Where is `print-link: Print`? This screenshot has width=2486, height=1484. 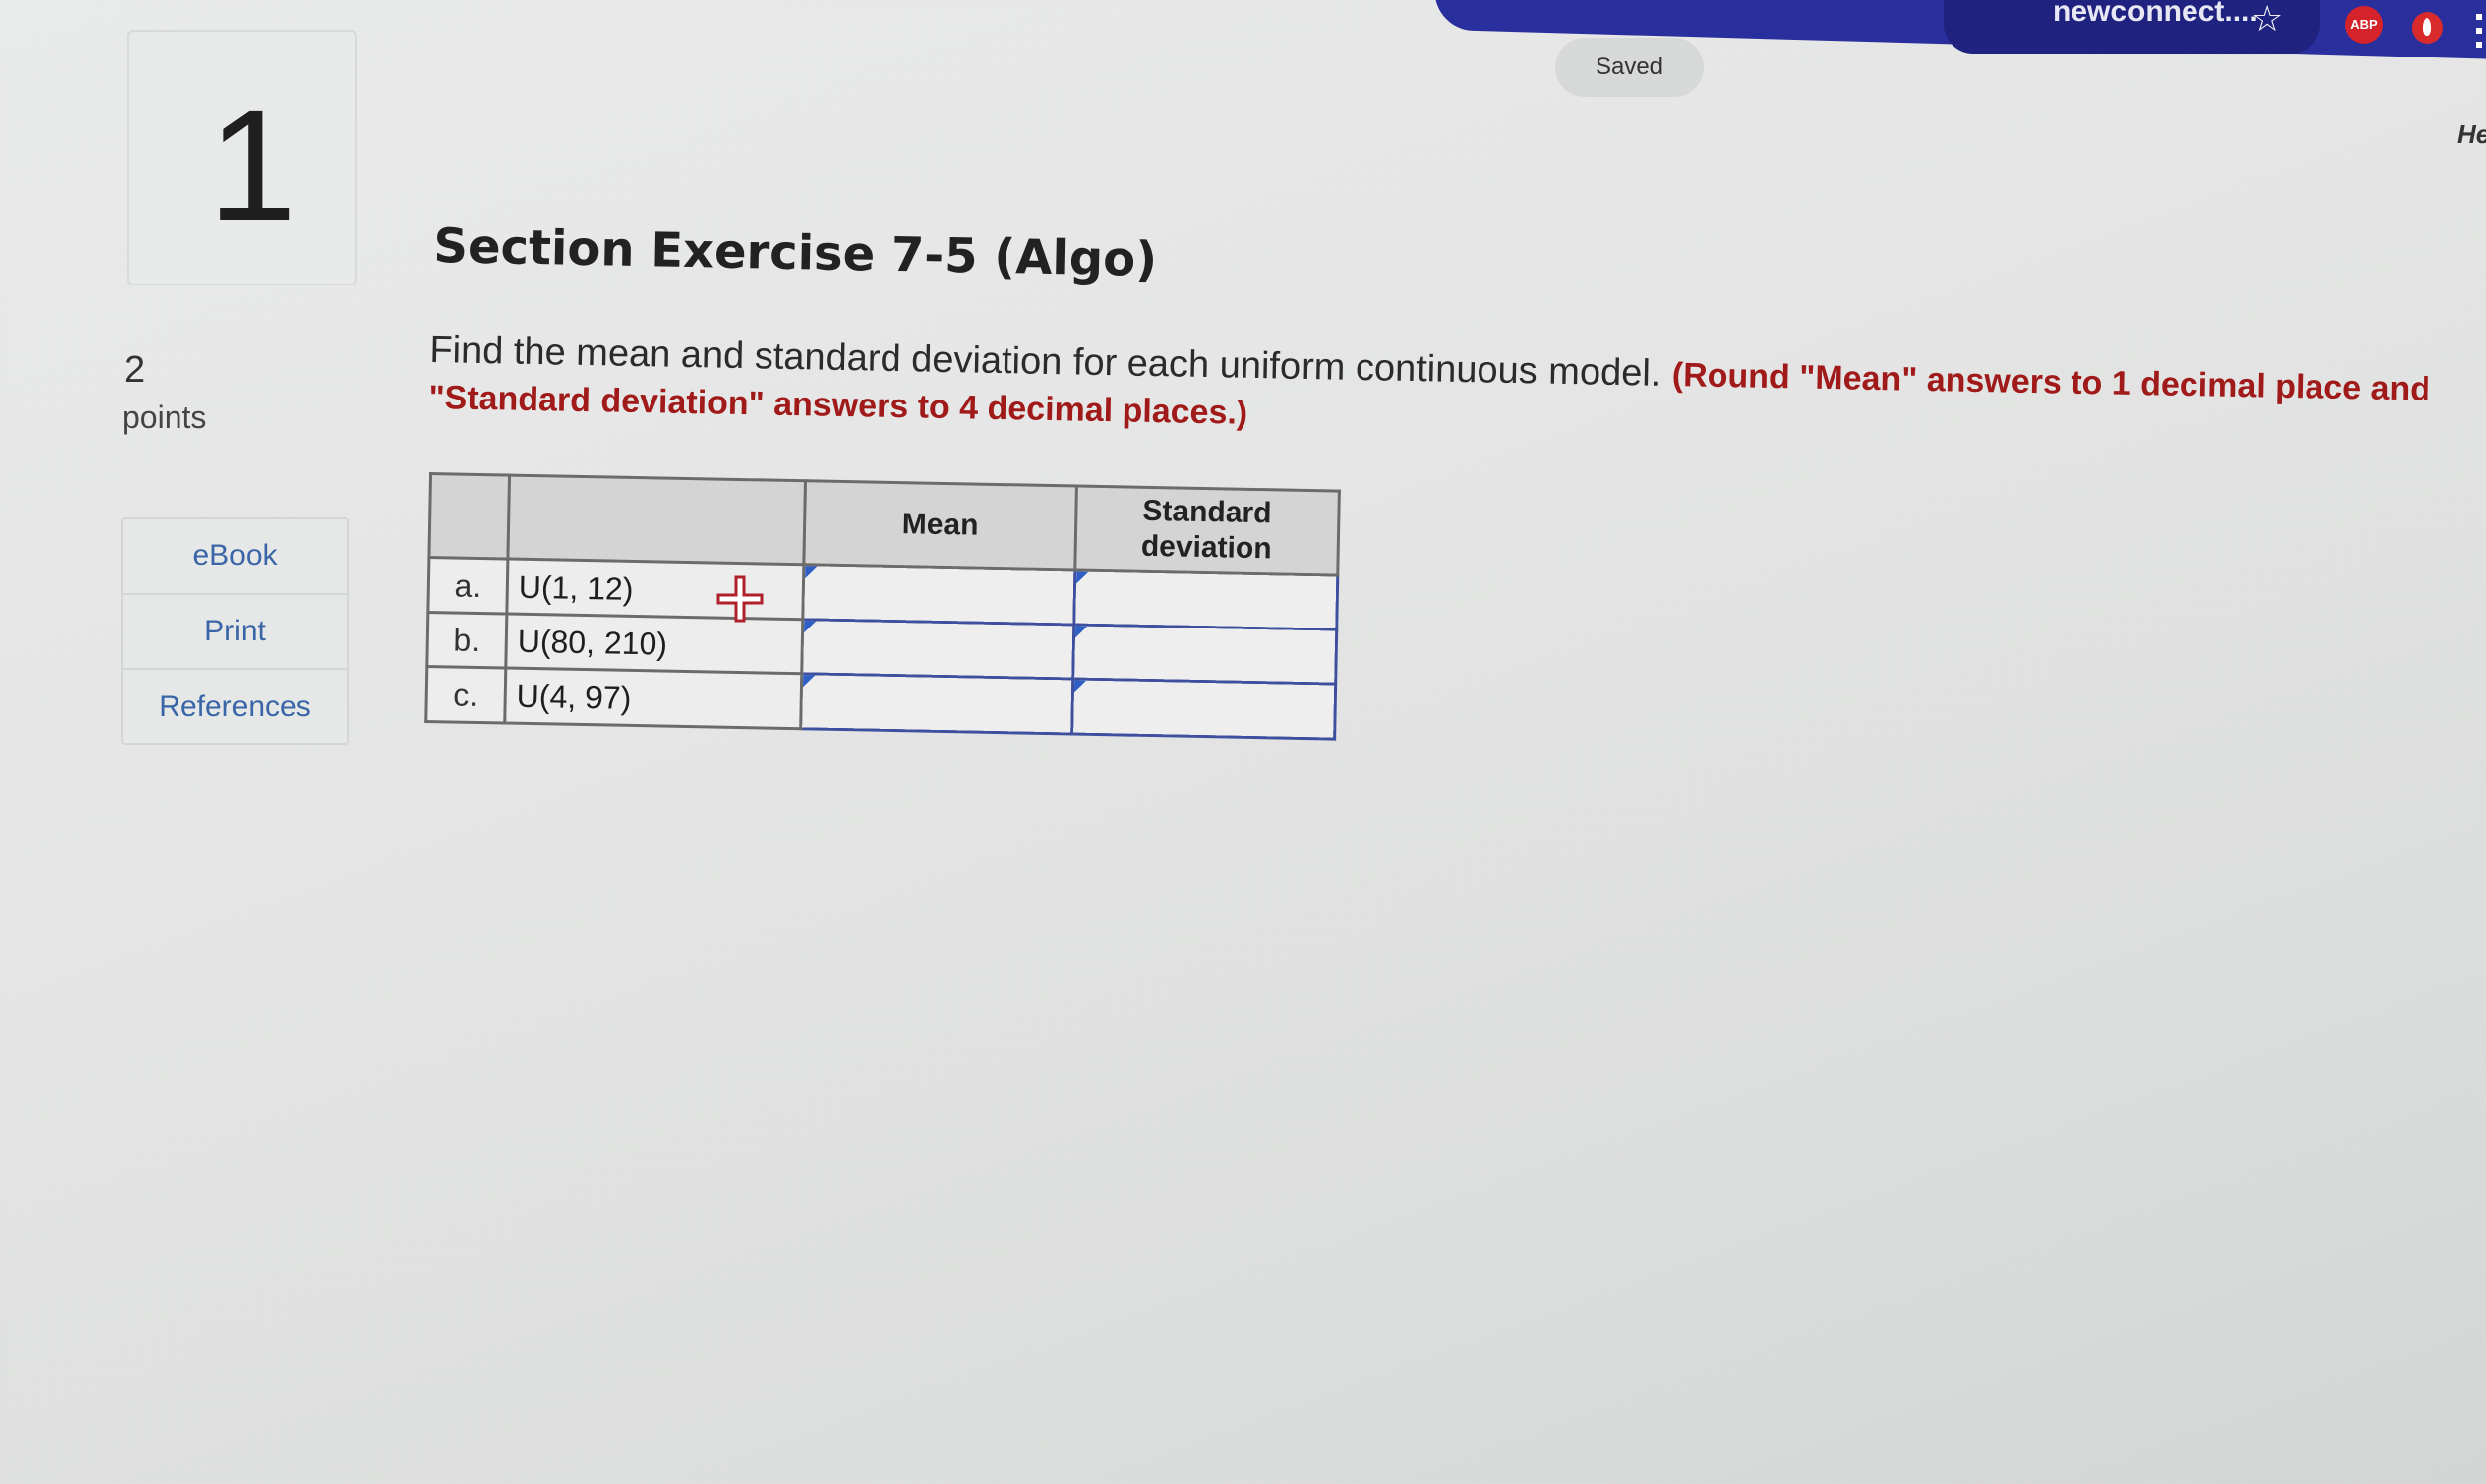 print-link: Print is located at coordinates (235, 632).